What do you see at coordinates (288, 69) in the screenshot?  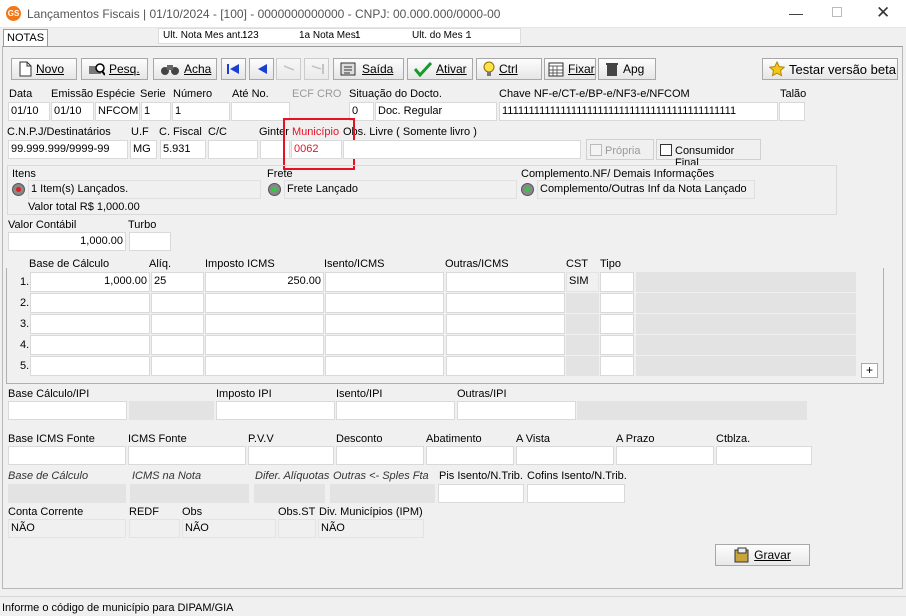 I see `next-record-button` at bounding box center [288, 69].